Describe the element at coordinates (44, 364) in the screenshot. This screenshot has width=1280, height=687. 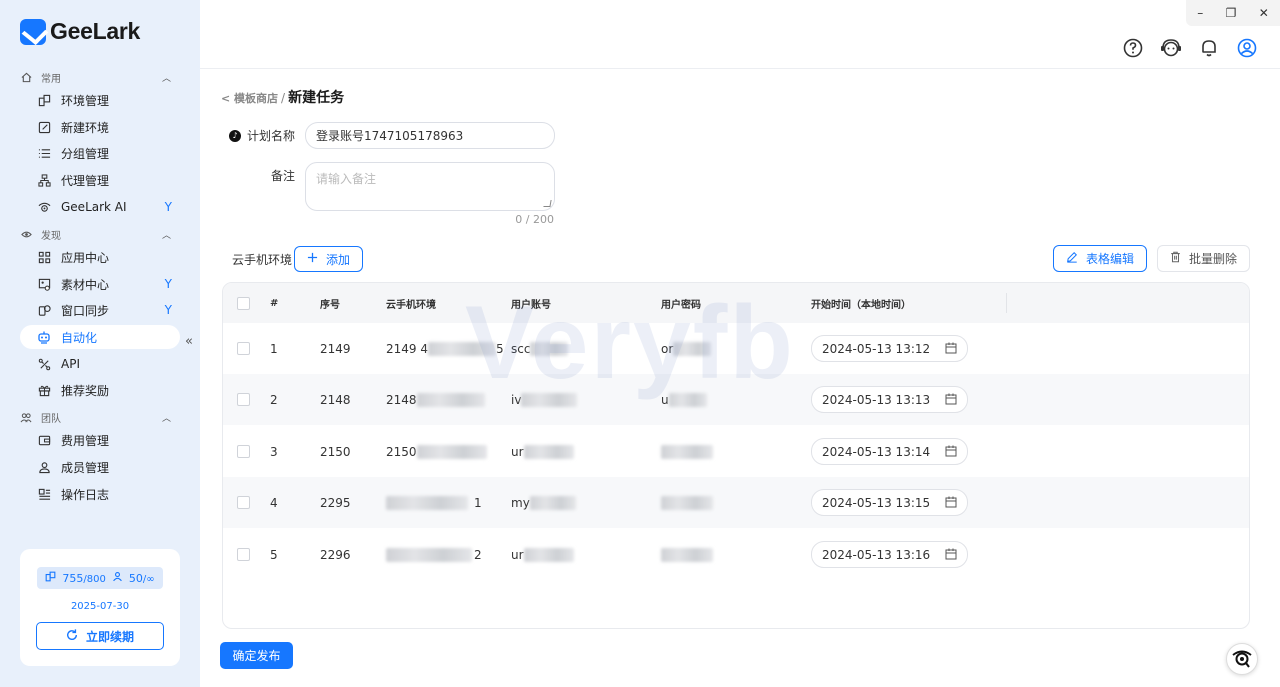
I see `api-icon` at that location.